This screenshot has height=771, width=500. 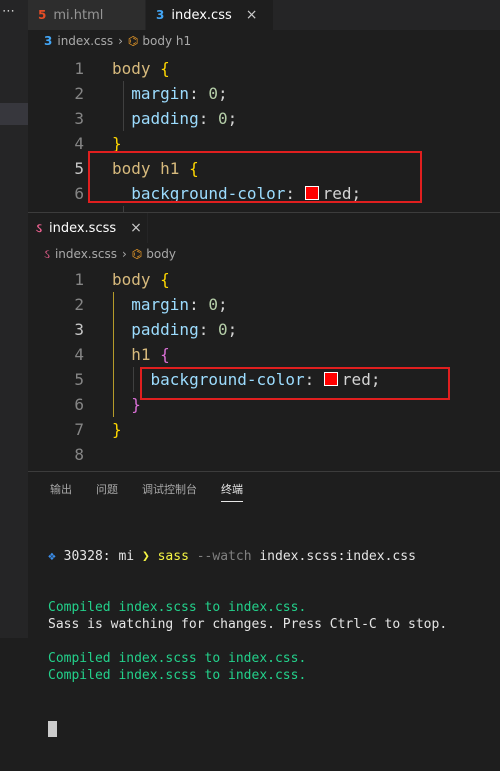 What do you see at coordinates (14, 319) in the screenshot?
I see `activity-bar: ⋯` at bounding box center [14, 319].